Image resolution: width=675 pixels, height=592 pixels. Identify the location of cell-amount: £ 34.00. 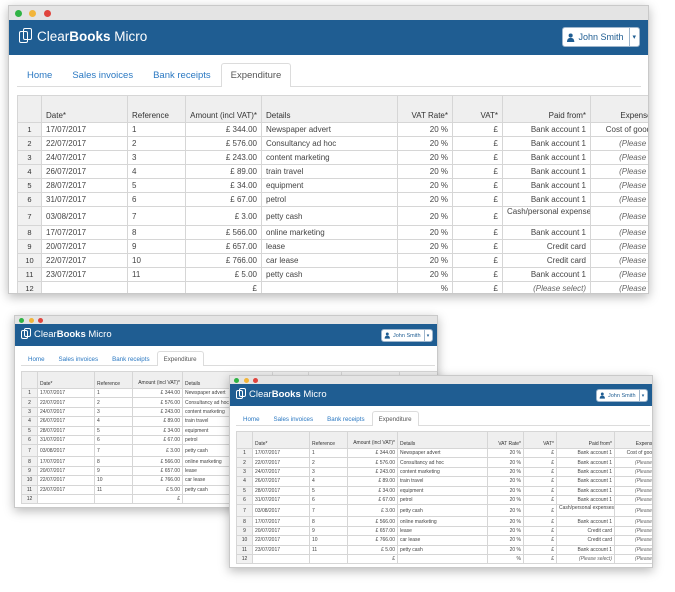
(372, 490).